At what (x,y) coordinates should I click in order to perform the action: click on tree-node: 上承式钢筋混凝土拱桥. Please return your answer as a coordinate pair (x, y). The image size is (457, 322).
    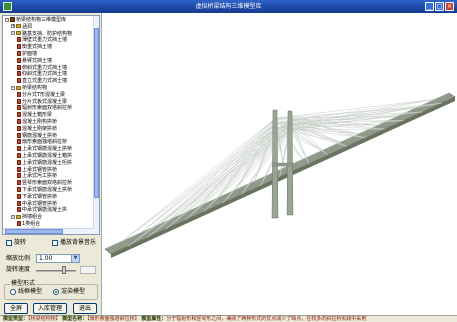
    Looking at the image, I should click on (44, 149).